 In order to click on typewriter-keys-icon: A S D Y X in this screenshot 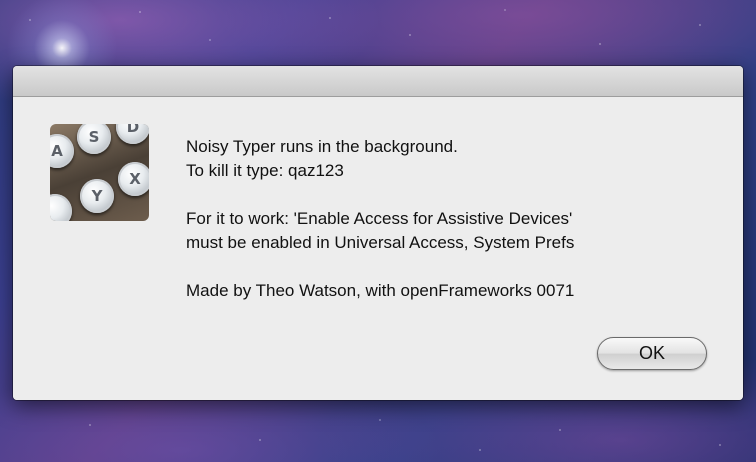, I will do `click(99, 172)`.